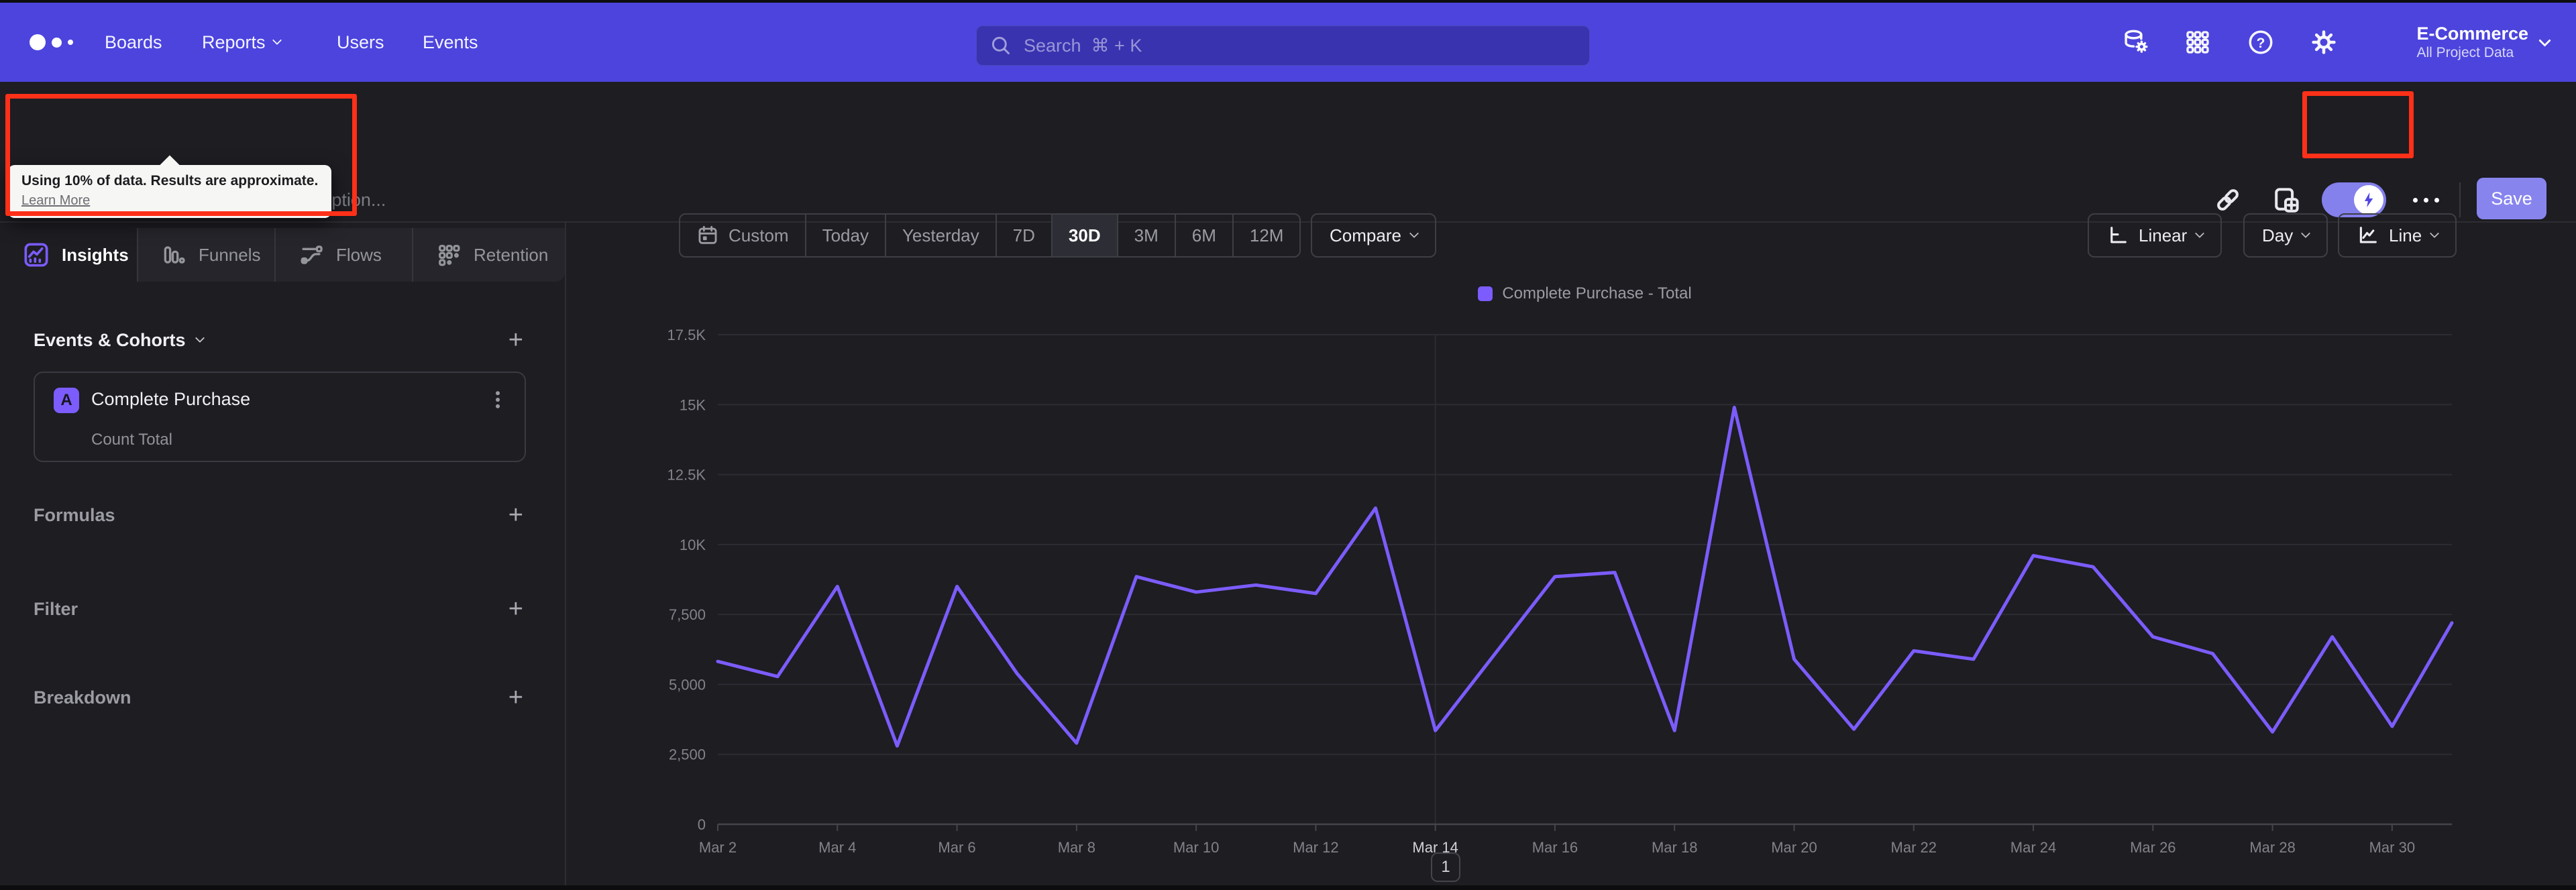 The height and width of the screenshot is (890, 2576). What do you see at coordinates (498, 400) in the screenshot?
I see `kebab-menu-icon` at bounding box center [498, 400].